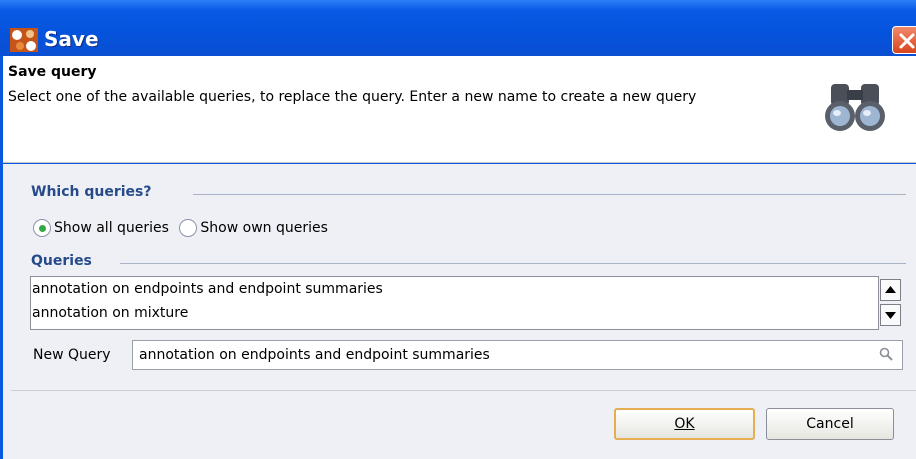 The width and height of the screenshot is (916, 459). I want to click on queries-divider, so click(513, 263).